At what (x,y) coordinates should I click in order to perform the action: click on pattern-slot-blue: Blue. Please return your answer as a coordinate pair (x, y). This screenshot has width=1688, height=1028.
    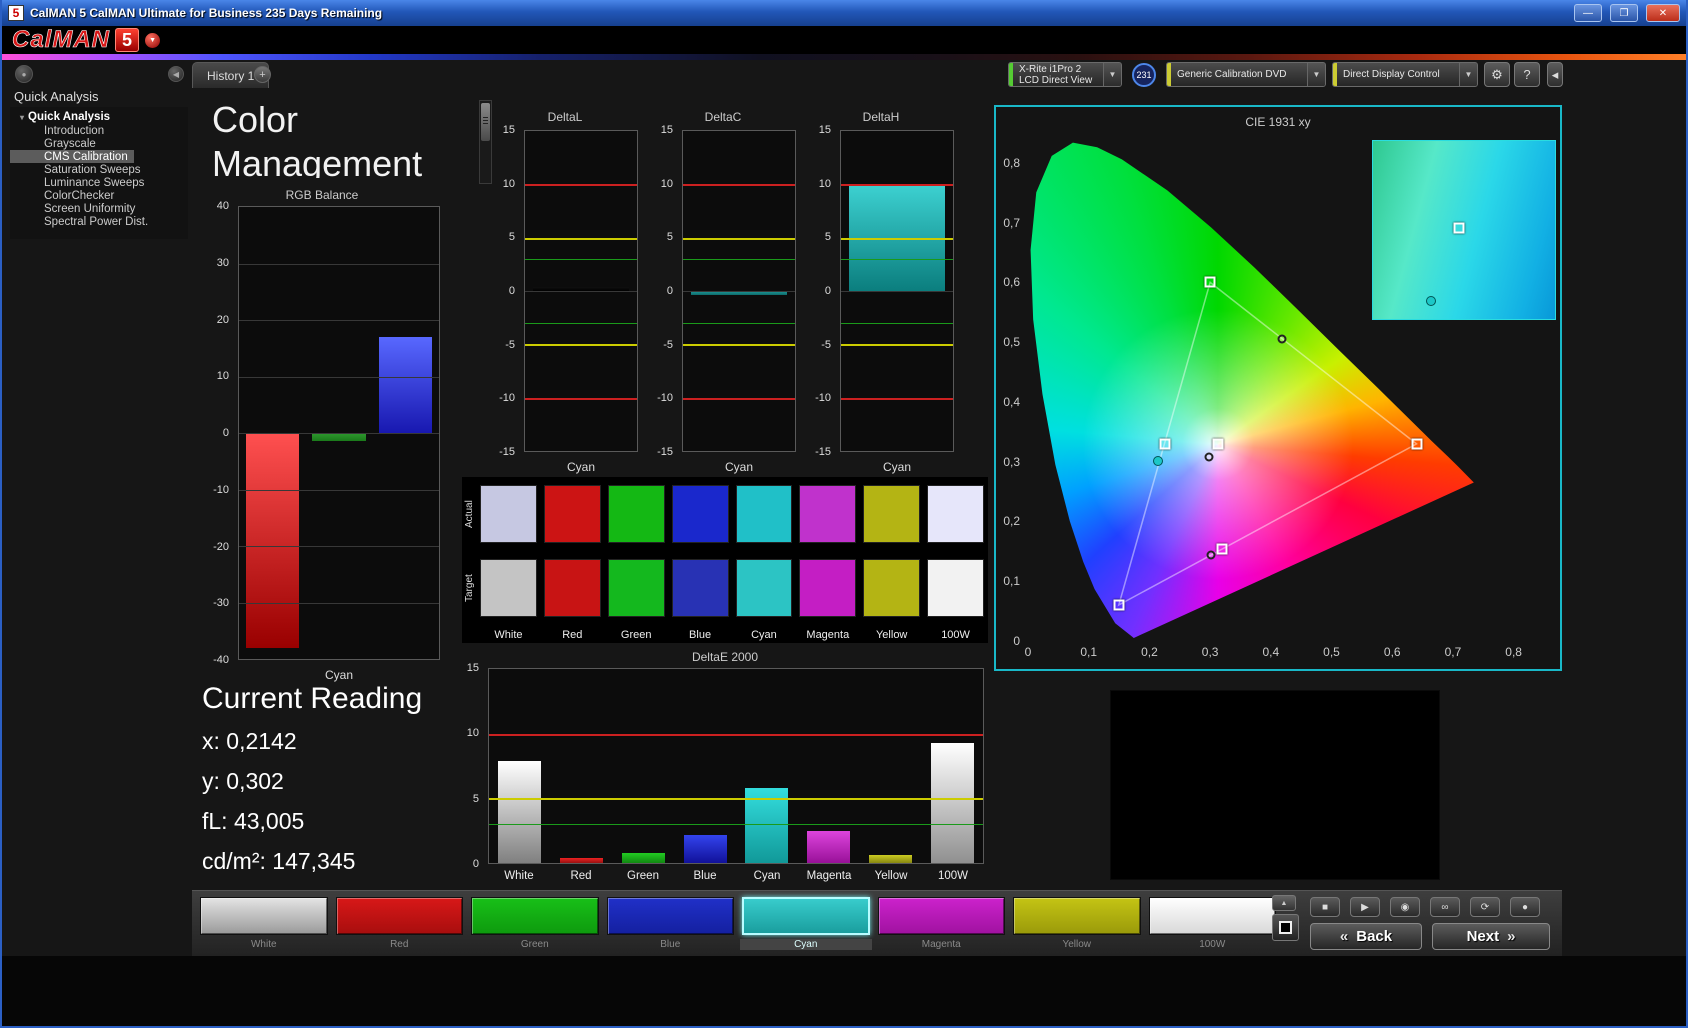
    Looking at the image, I should click on (671, 925).